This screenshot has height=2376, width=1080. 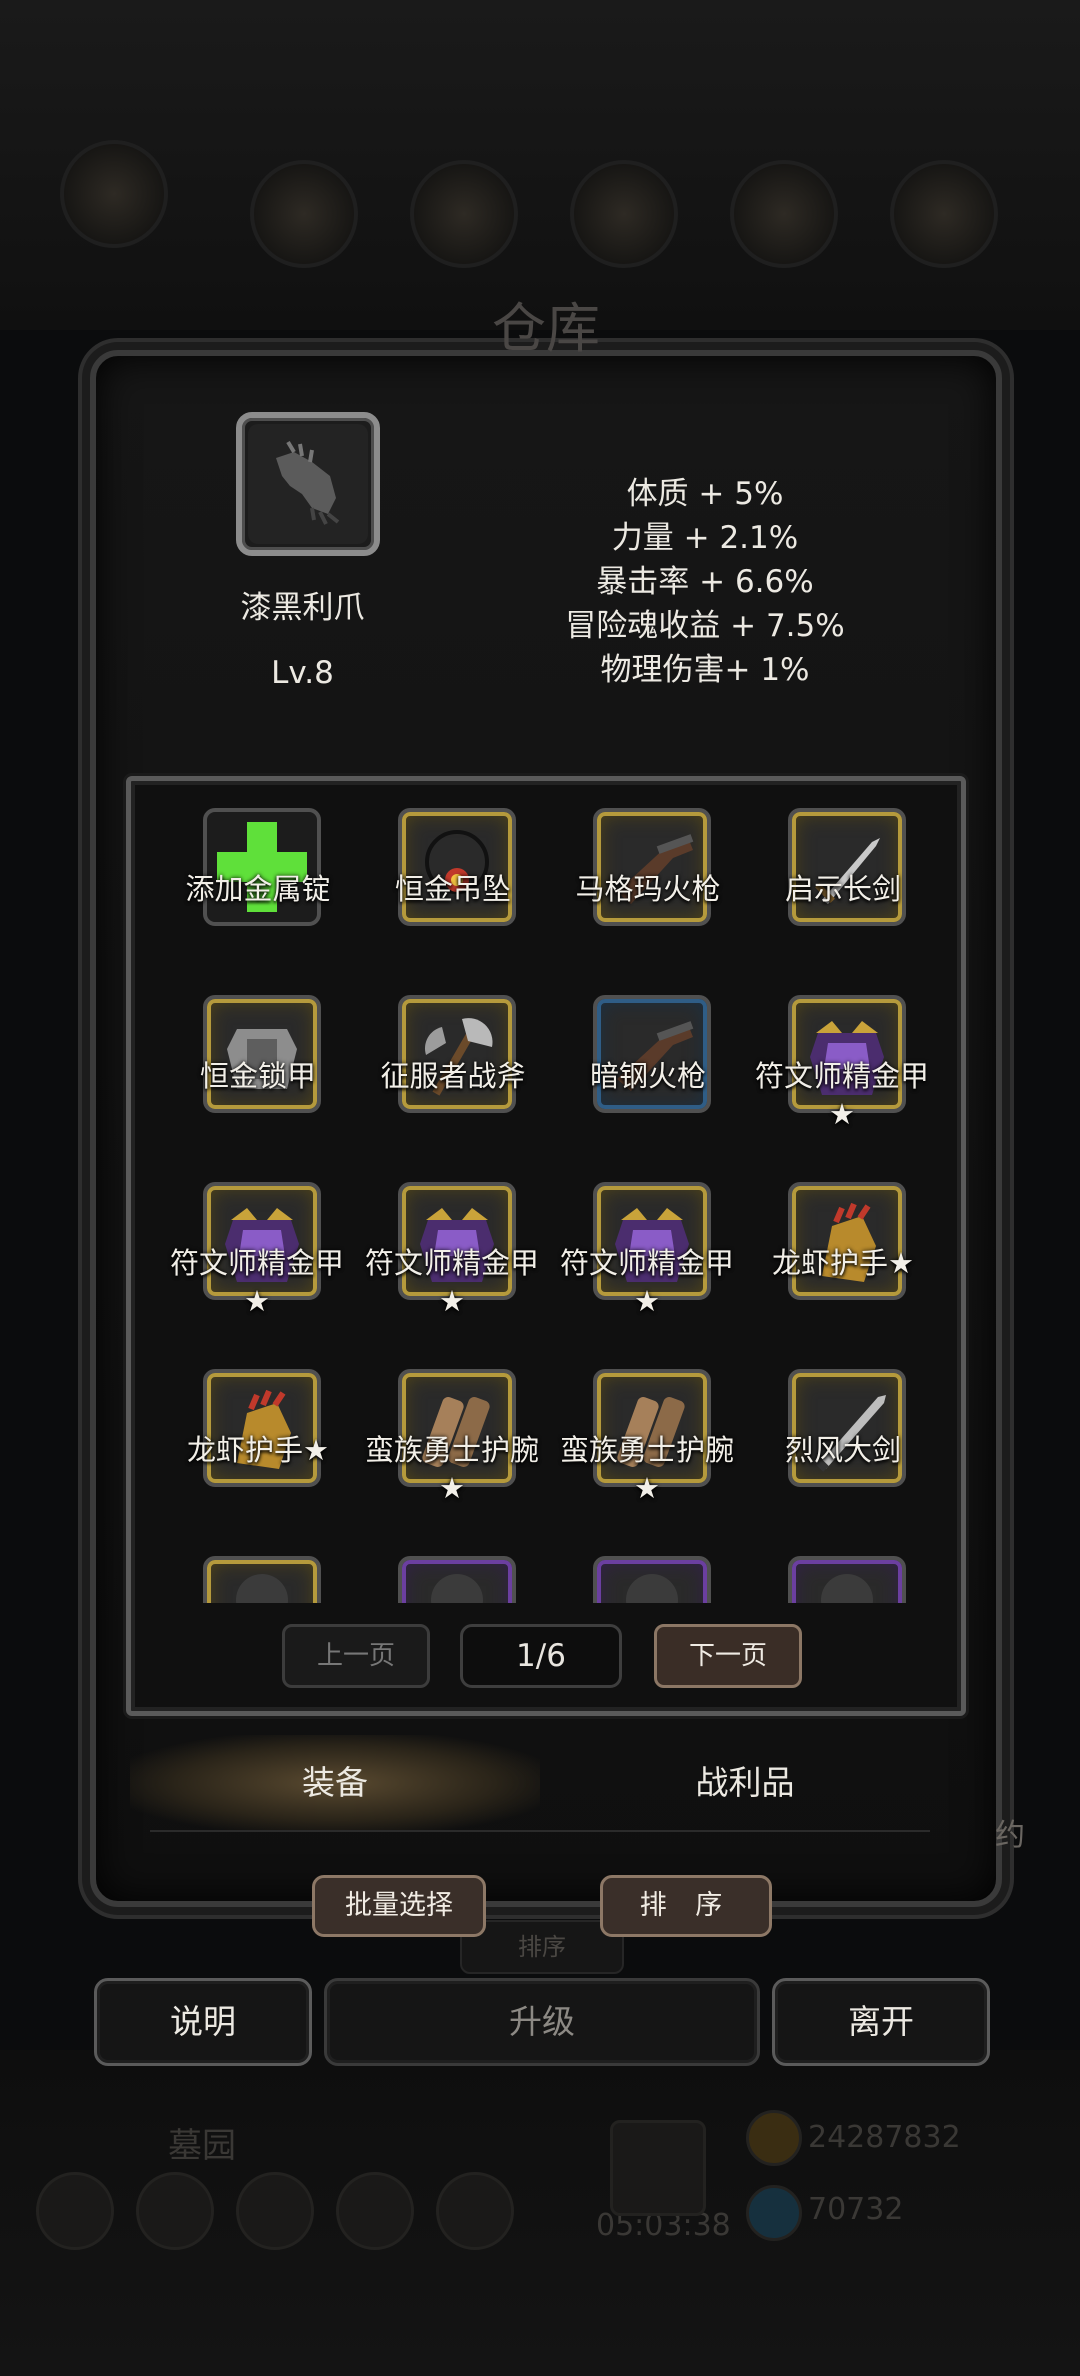 What do you see at coordinates (257, 1076) in the screenshot?
I see `inventory-slot-label: 恒金锁甲` at bounding box center [257, 1076].